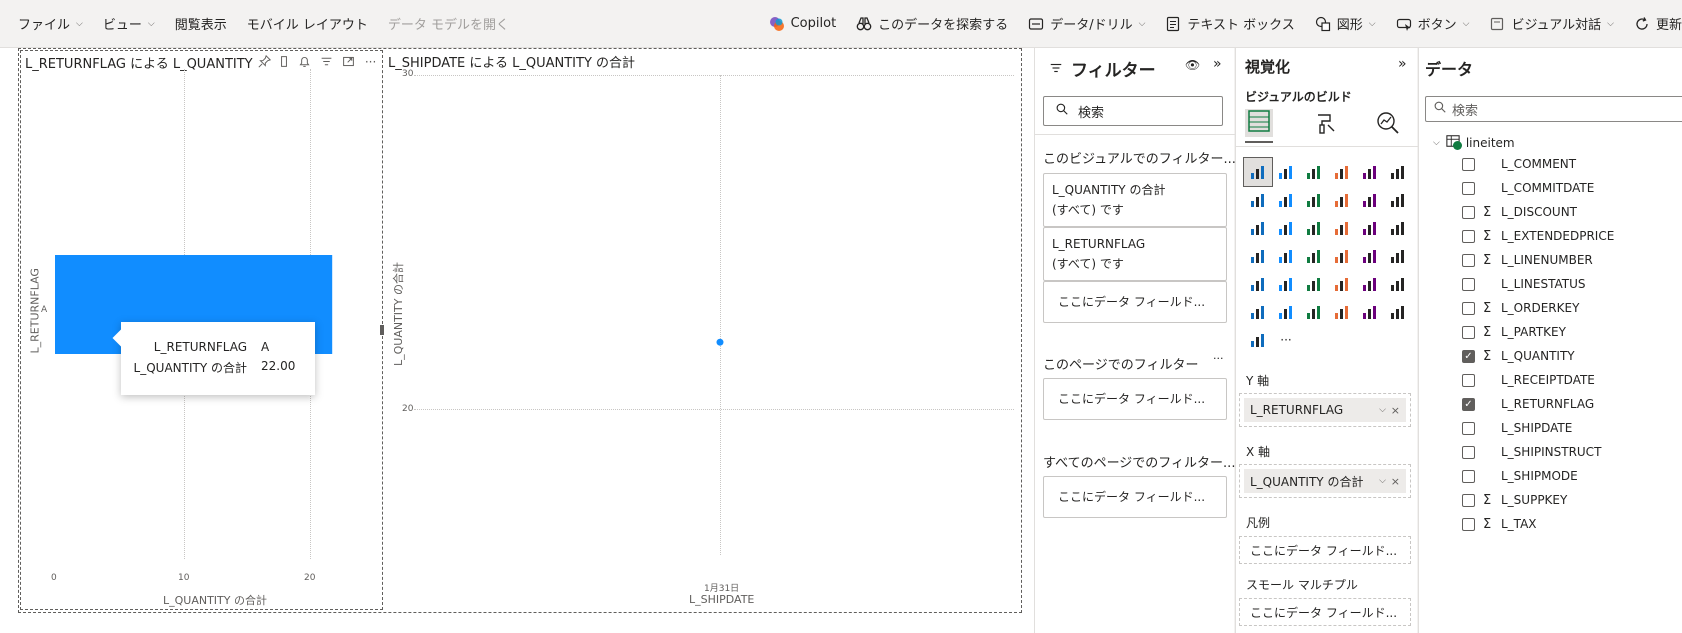 The height and width of the screenshot is (633, 1682). Describe the element at coordinates (1531, 452) in the screenshot. I see `field-item: L_SHIPINSTRUCT` at that location.